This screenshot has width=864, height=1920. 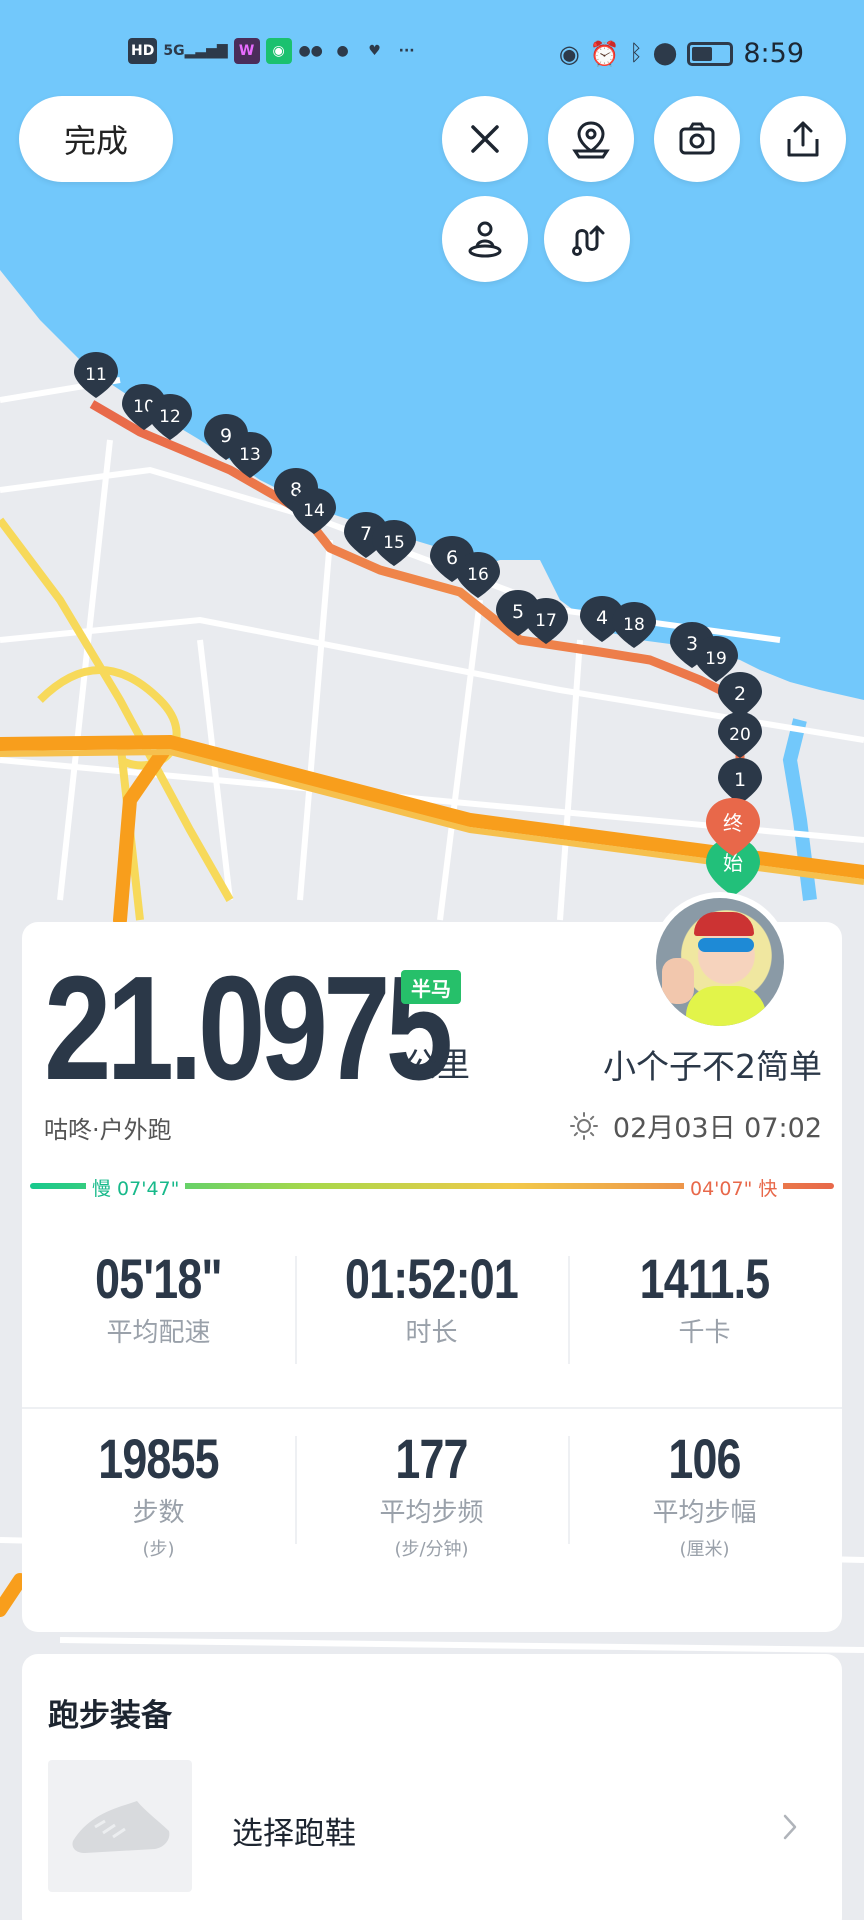 I want to click on location-icon, so click(x=591, y=140).